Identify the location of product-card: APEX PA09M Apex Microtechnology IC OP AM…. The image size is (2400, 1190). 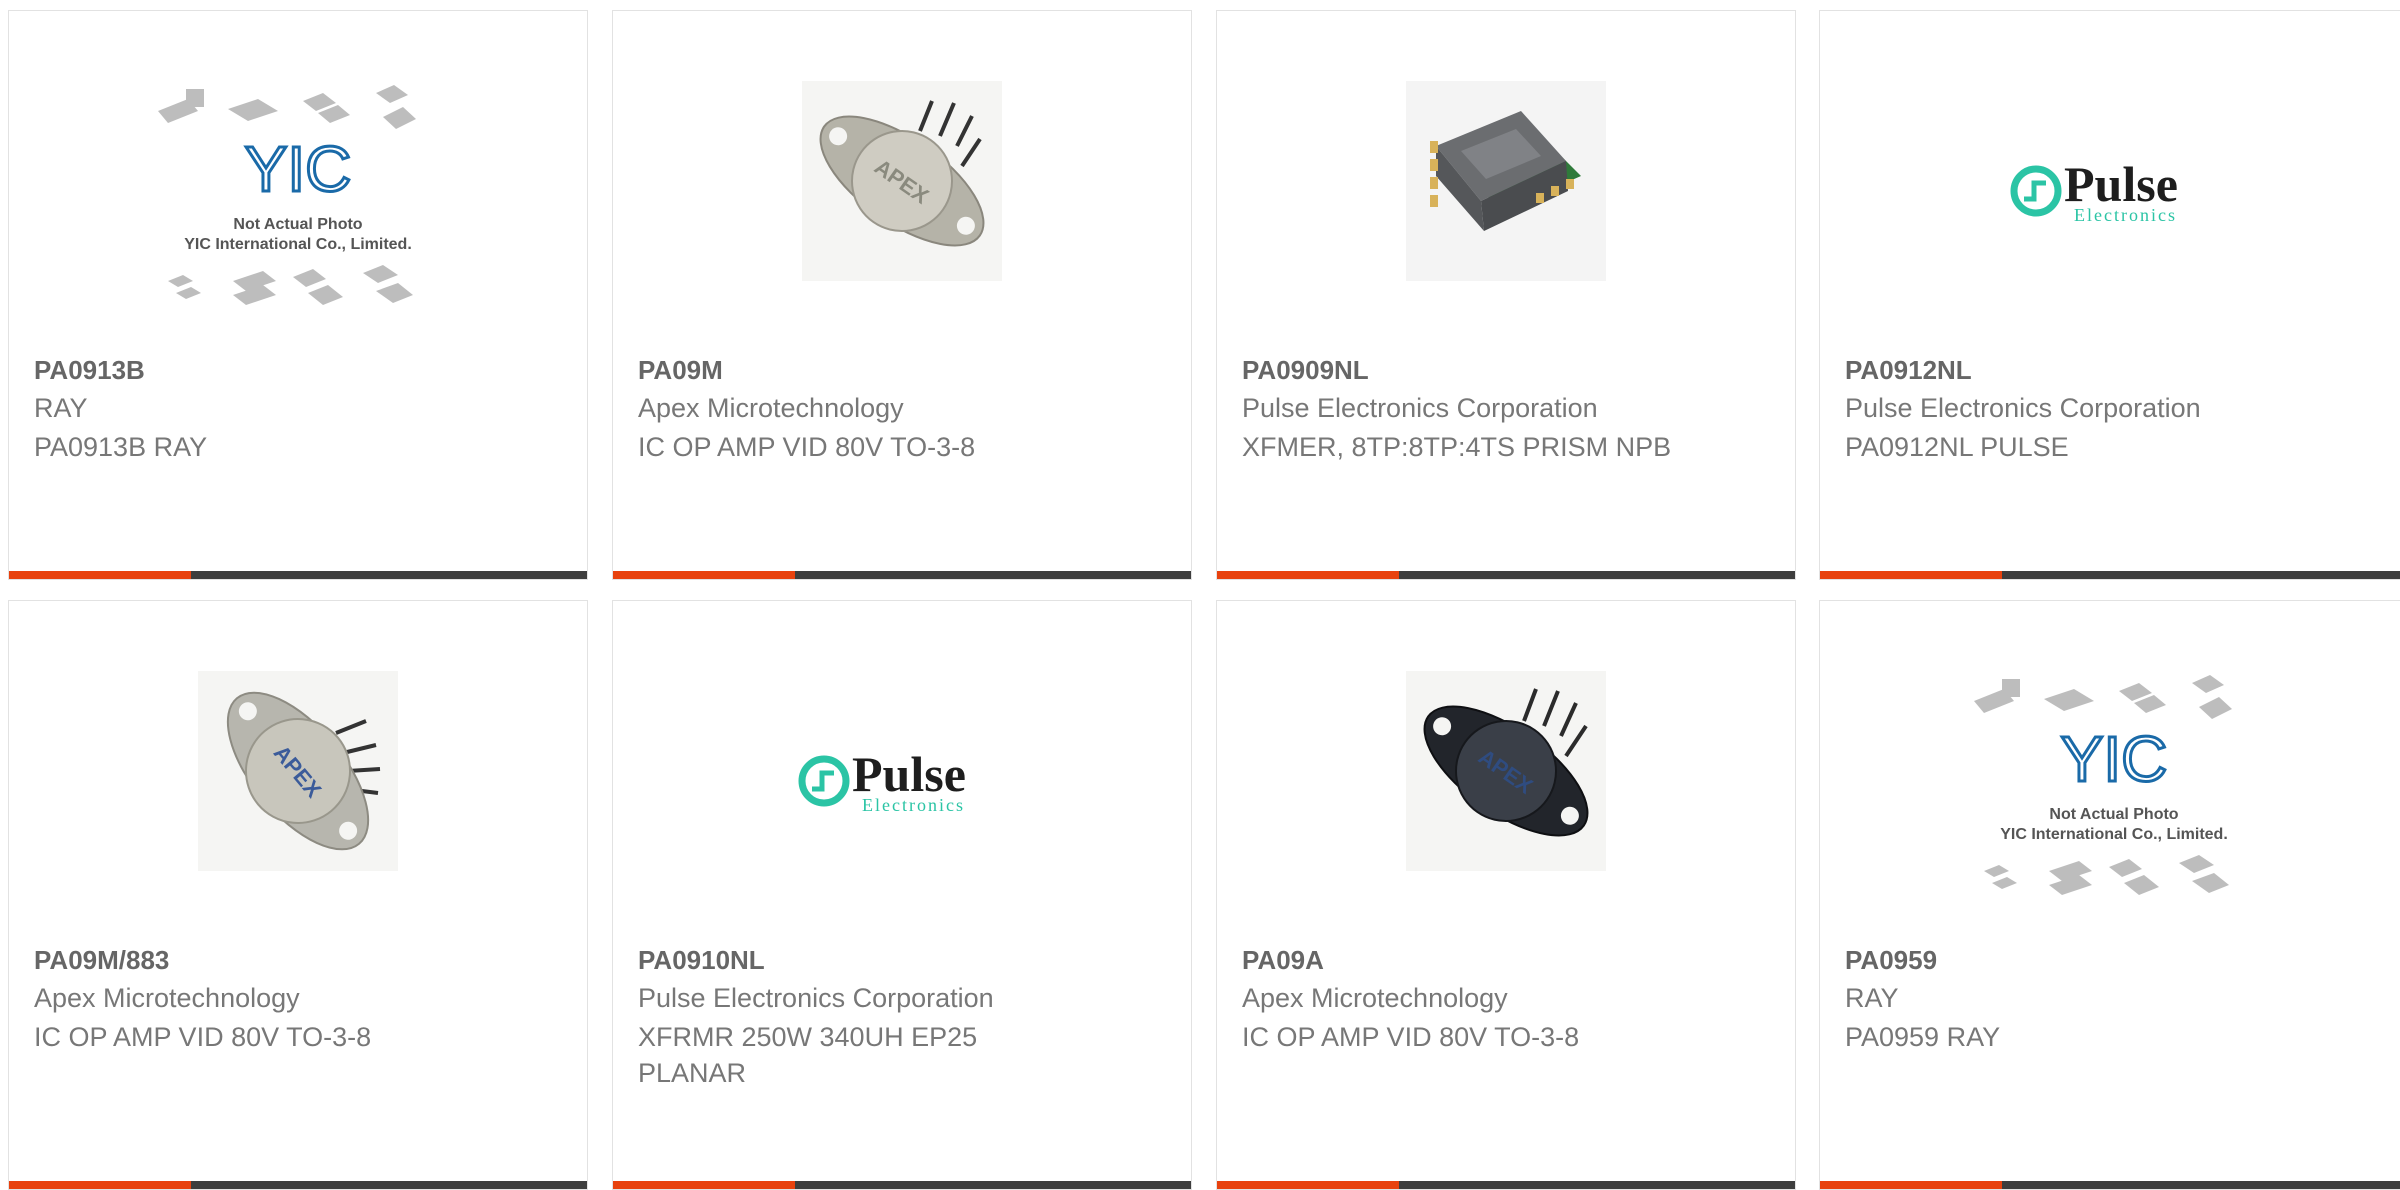
(902, 295).